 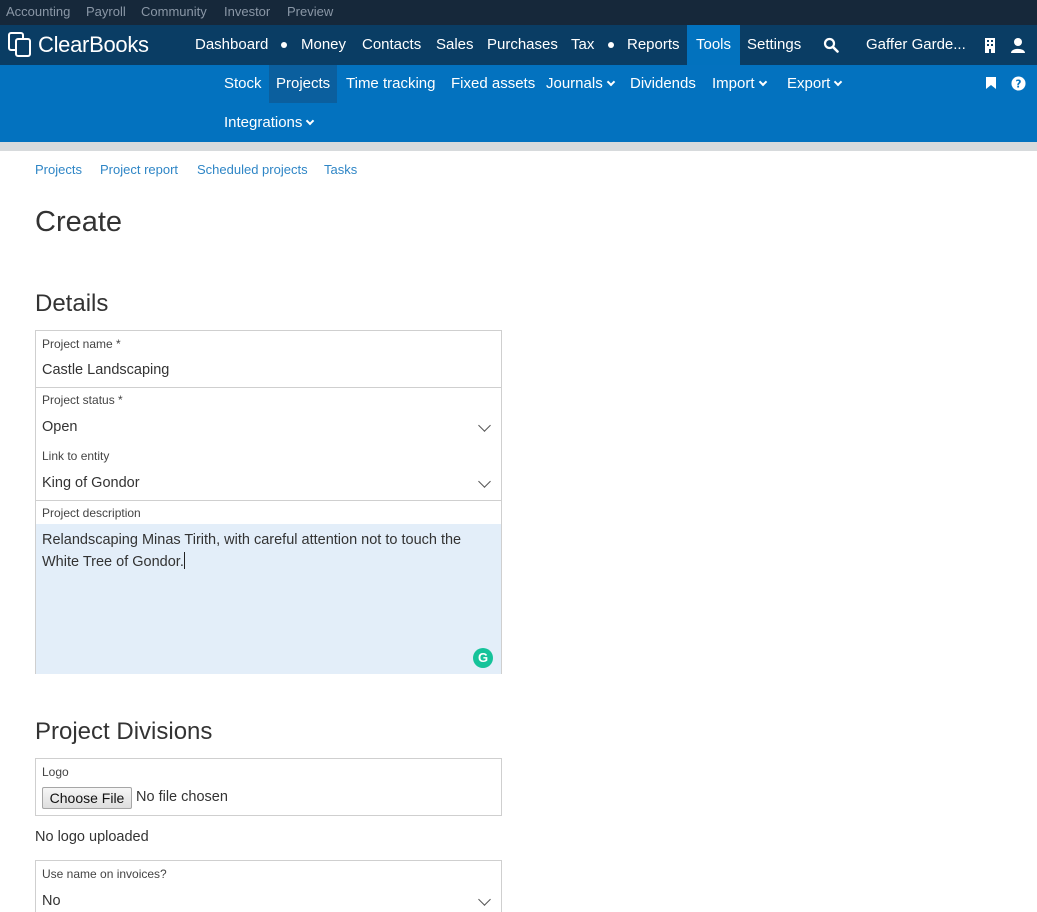 What do you see at coordinates (51, 901) in the screenshot?
I see `use-name-select: No` at bounding box center [51, 901].